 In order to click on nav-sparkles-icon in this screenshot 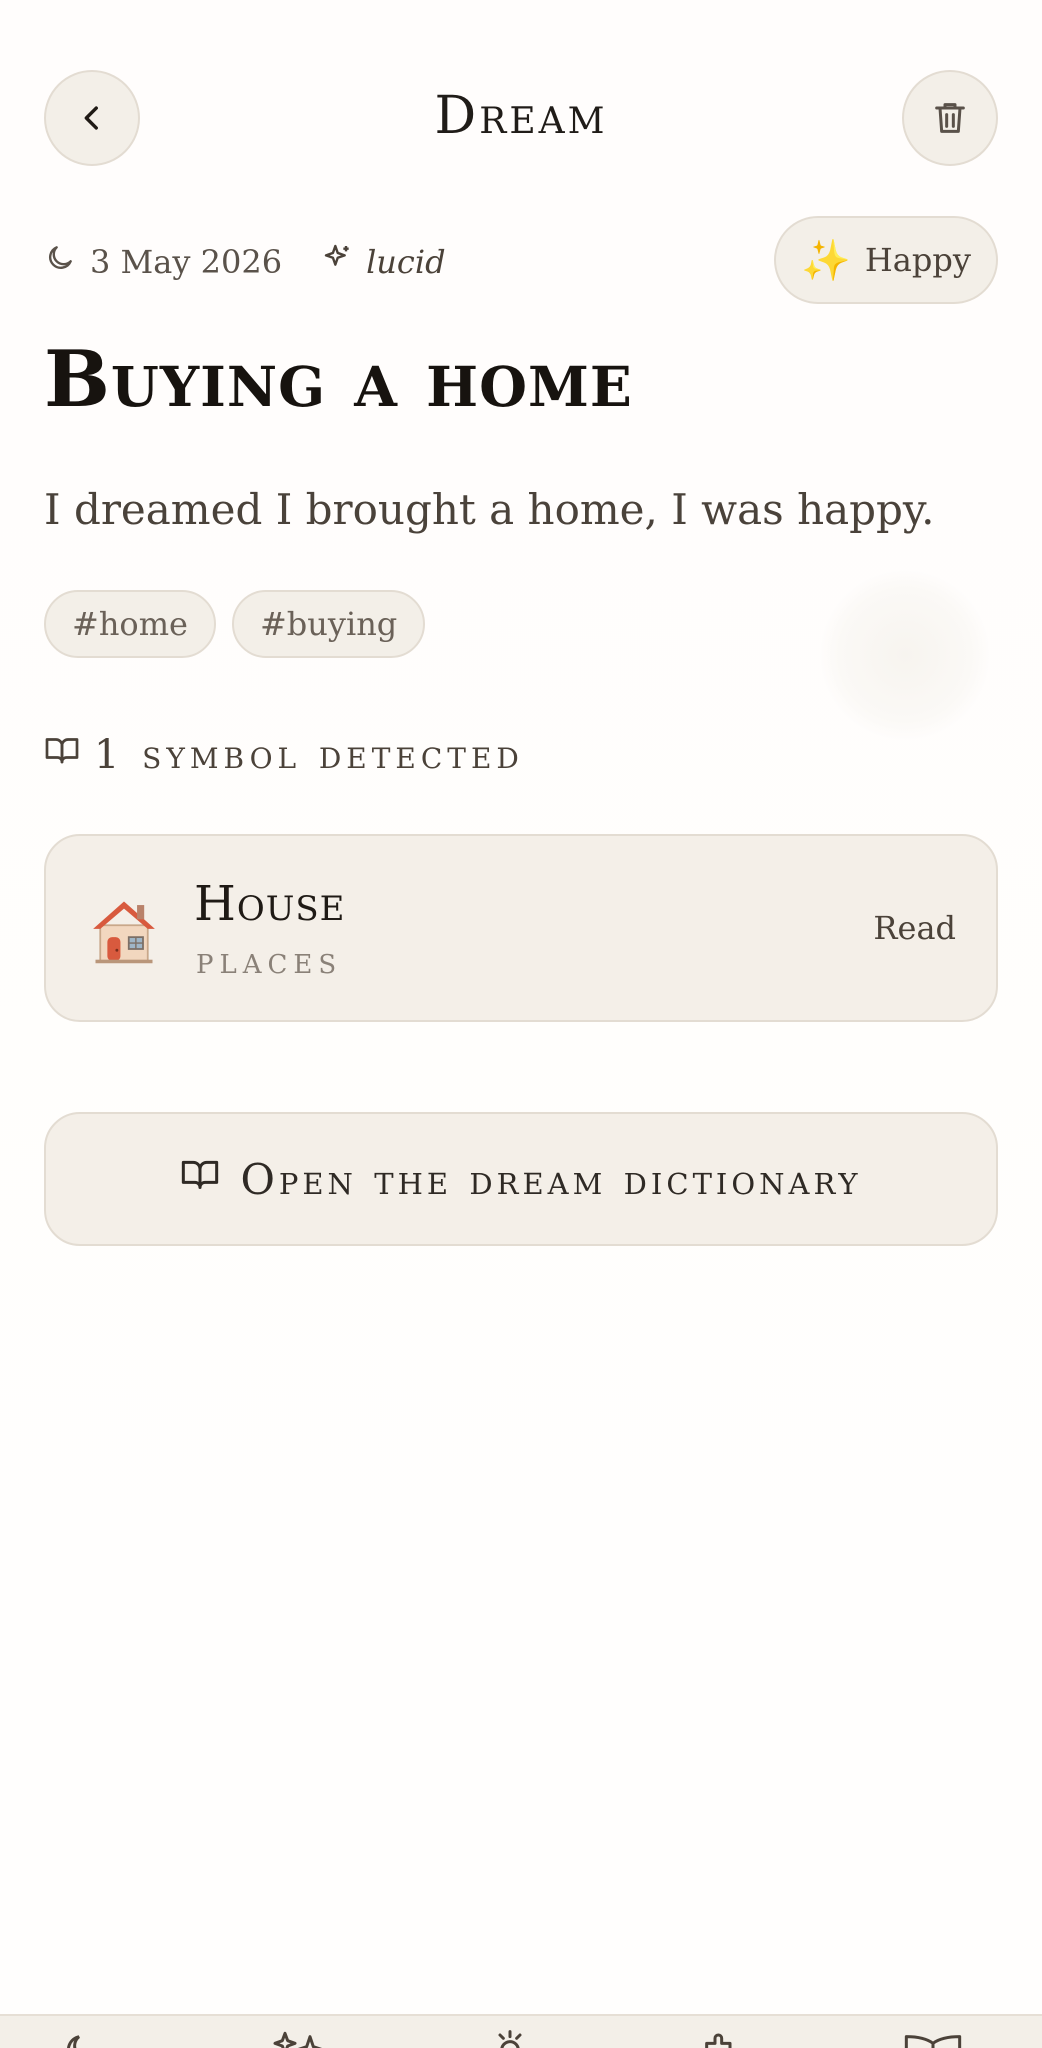, I will do `click(300, 2039)`.